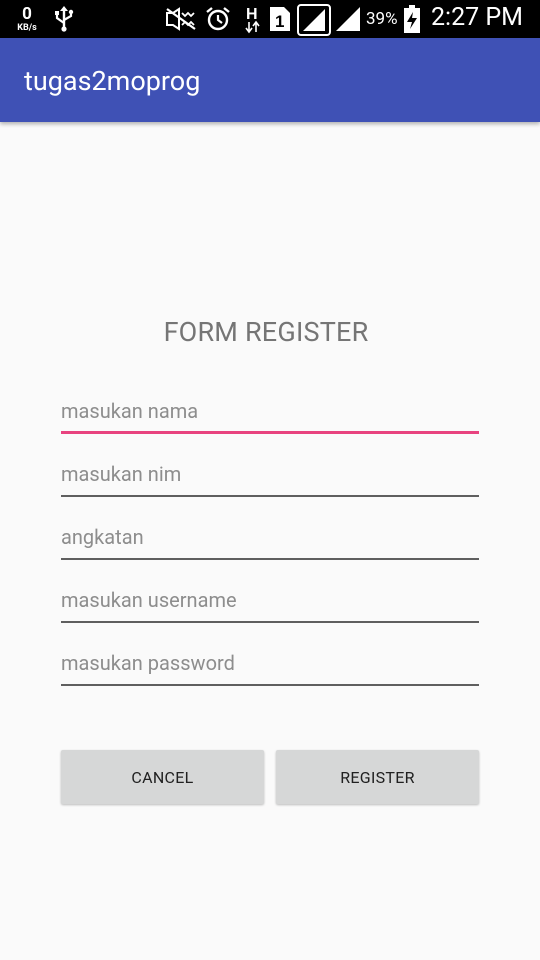  I want to click on register-button: REGISTER, so click(377, 777).